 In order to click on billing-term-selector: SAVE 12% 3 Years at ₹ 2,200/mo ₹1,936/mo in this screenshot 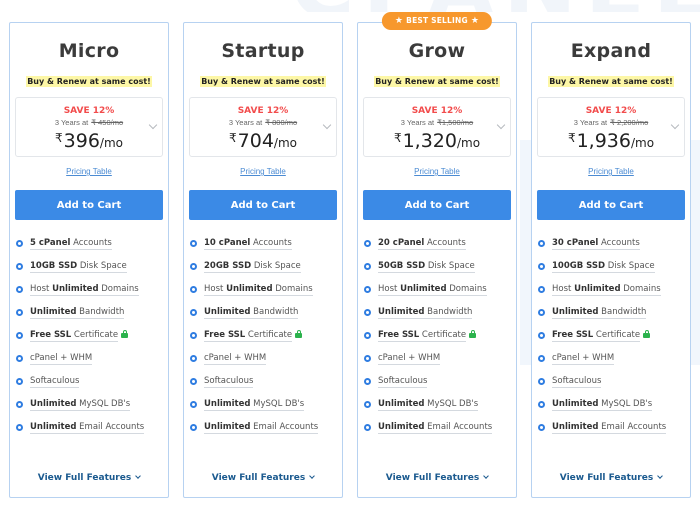, I will do `click(611, 127)`.